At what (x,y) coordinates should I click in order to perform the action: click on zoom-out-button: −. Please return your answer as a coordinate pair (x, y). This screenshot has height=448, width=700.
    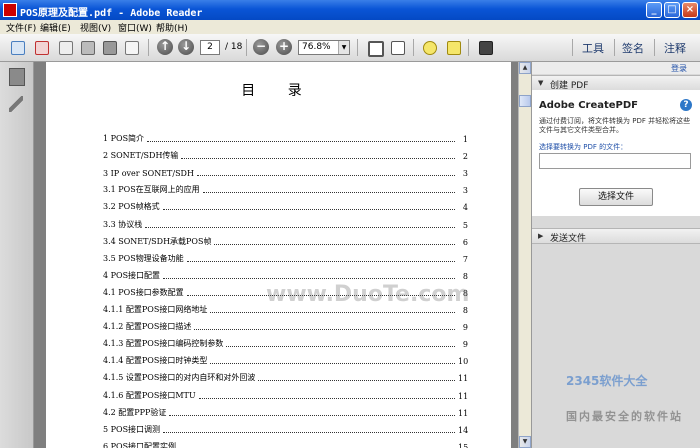
    Looking at the image, I should click on (261, 47).